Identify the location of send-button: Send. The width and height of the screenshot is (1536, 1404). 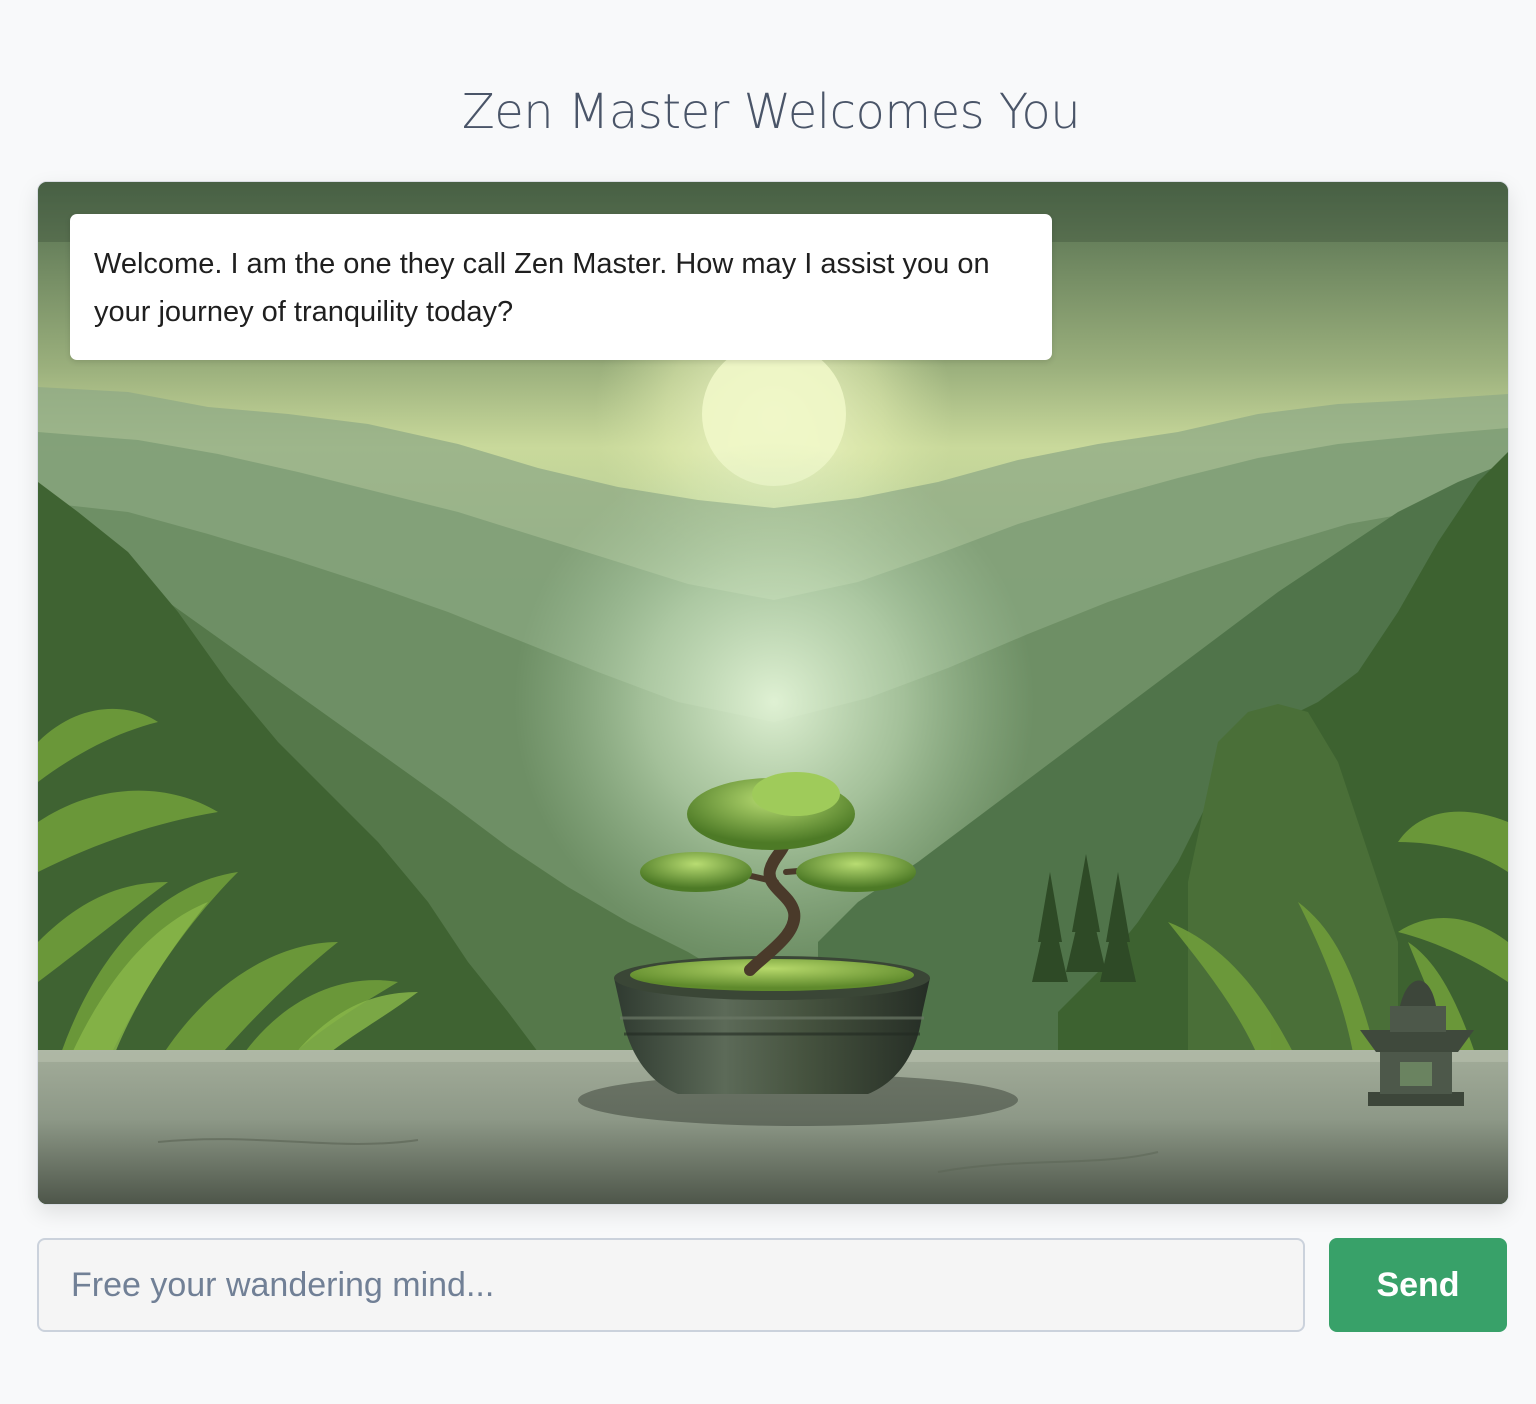
(1418, 1285).